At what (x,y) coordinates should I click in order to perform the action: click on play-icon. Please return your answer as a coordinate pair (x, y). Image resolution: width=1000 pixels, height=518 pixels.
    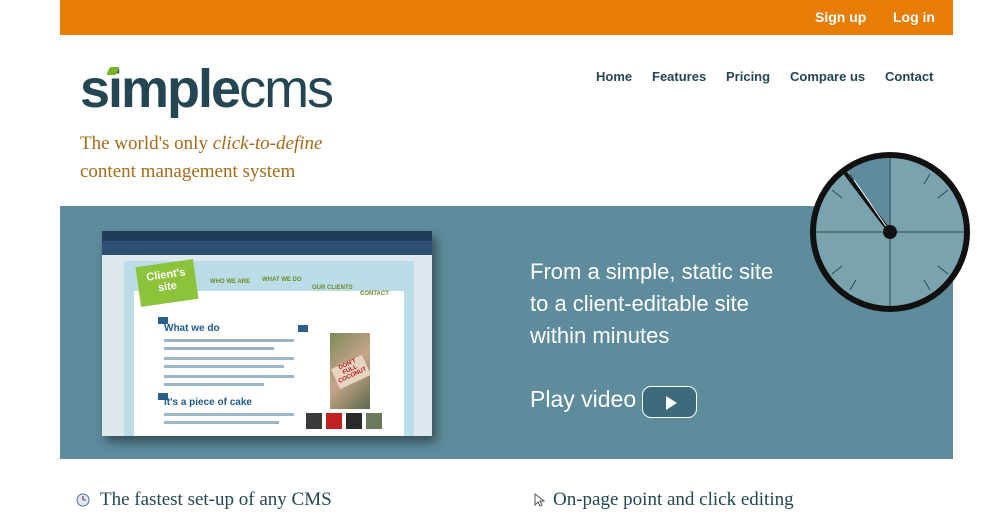
    Looking at the image, I should click on (671, 403).